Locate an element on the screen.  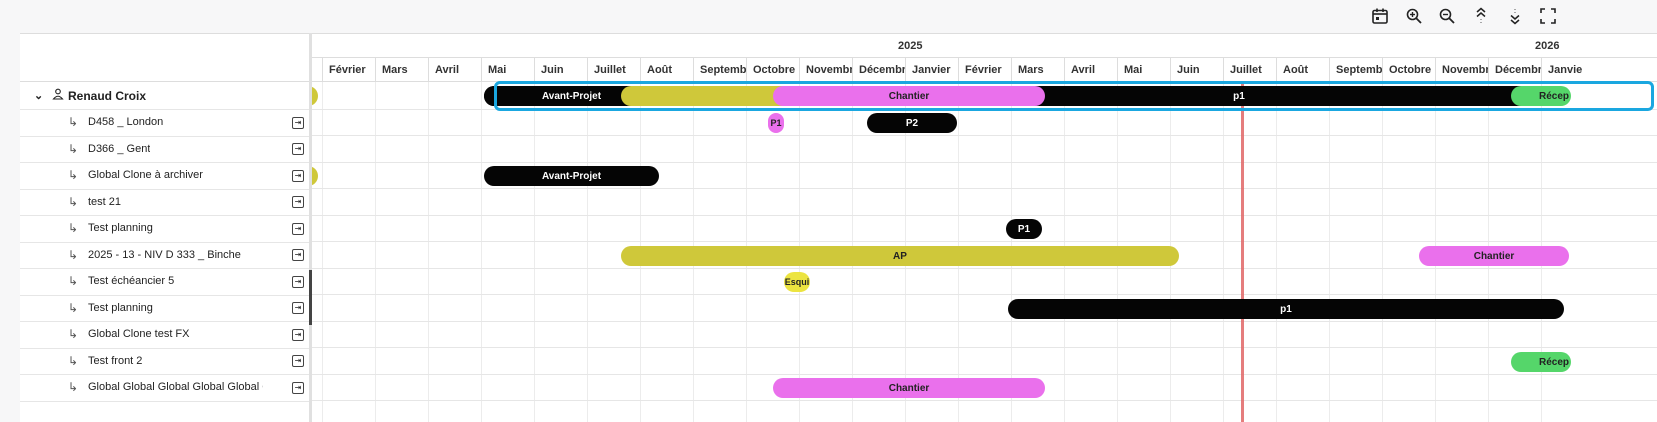
bar-label: P2 is located at coordinates (912, 123).